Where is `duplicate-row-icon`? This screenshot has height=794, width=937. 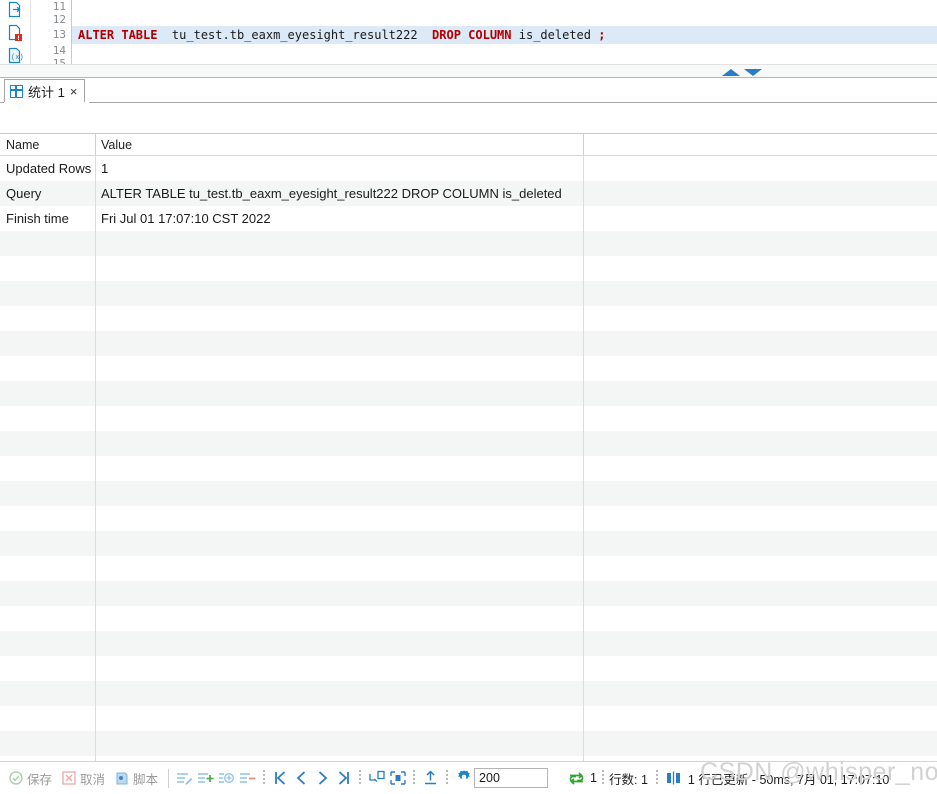
duplicate-row-icon is located at coordinates (226, 778).